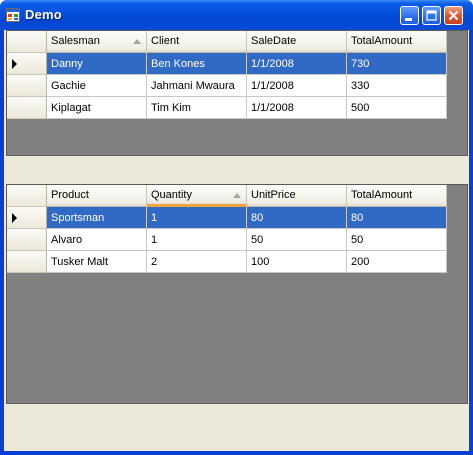 The width and height of the screenshot is (473, 455). Describe the element at coordinates (197, 86) in the screenshot. I see `table-cell: Jahmani Mwaura` at that location.